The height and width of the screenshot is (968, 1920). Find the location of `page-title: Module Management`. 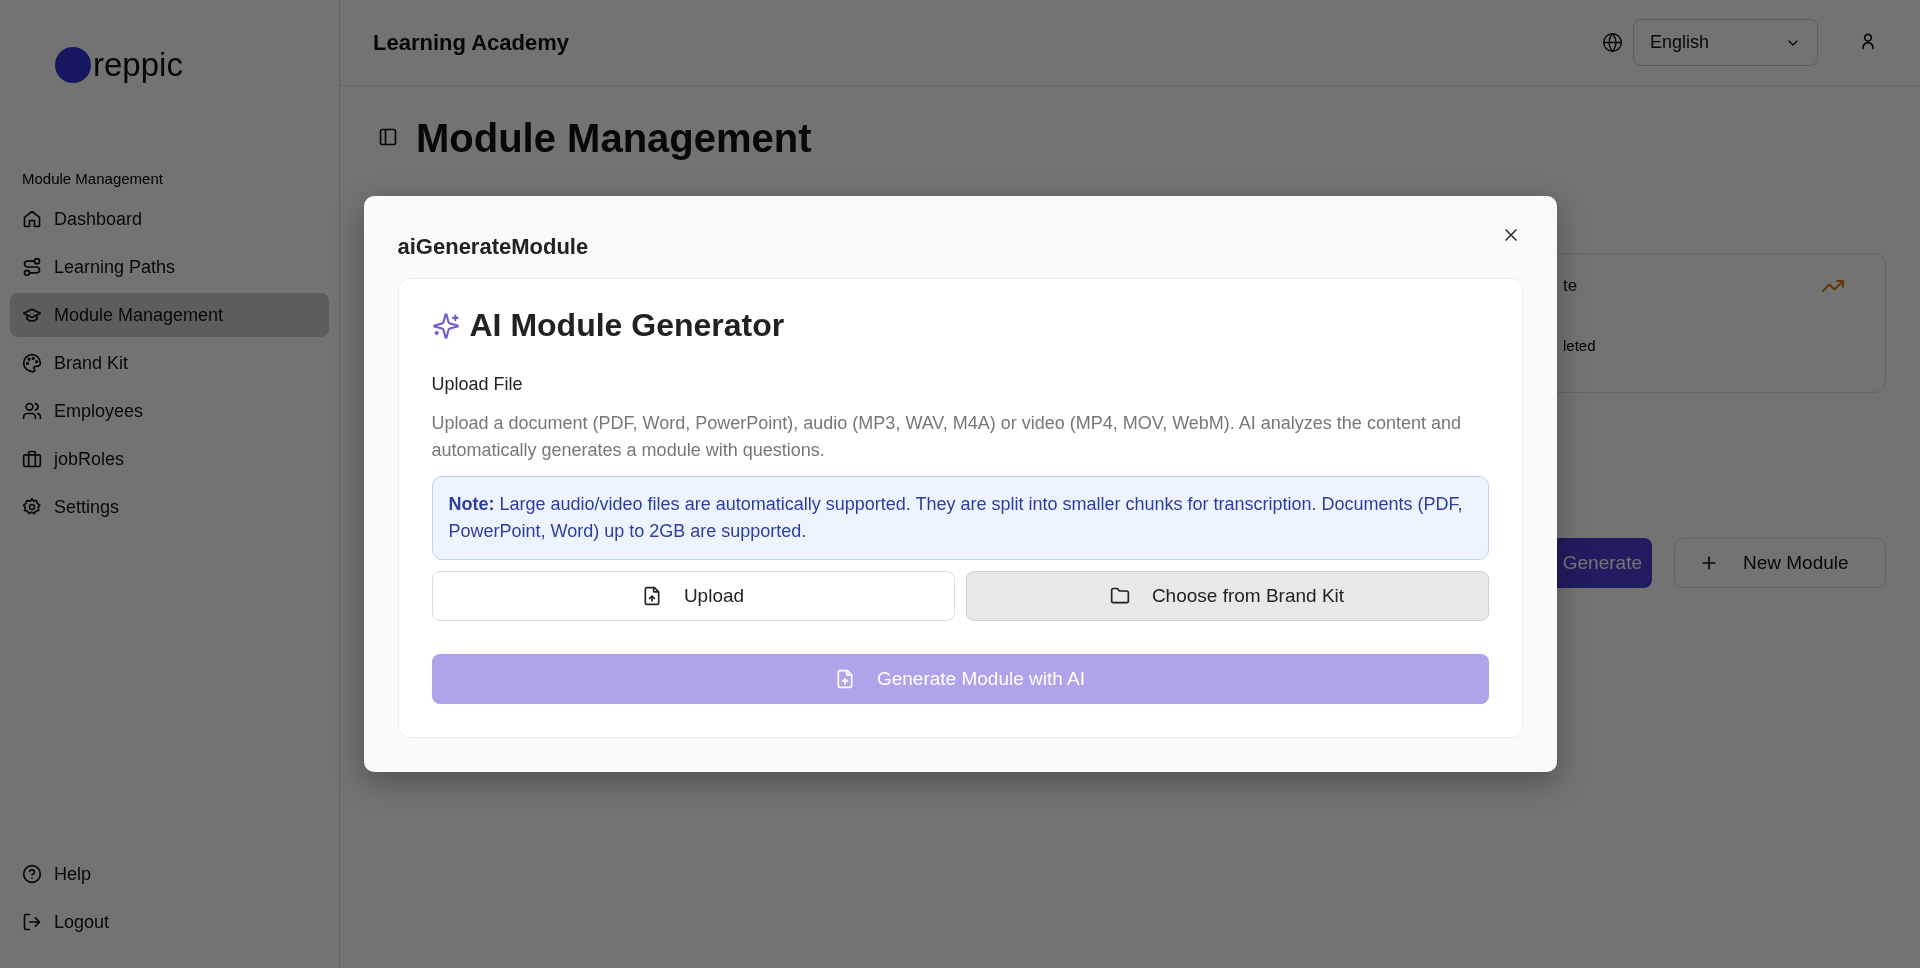

page-title: Module Management is located at coordinates (614, 138).